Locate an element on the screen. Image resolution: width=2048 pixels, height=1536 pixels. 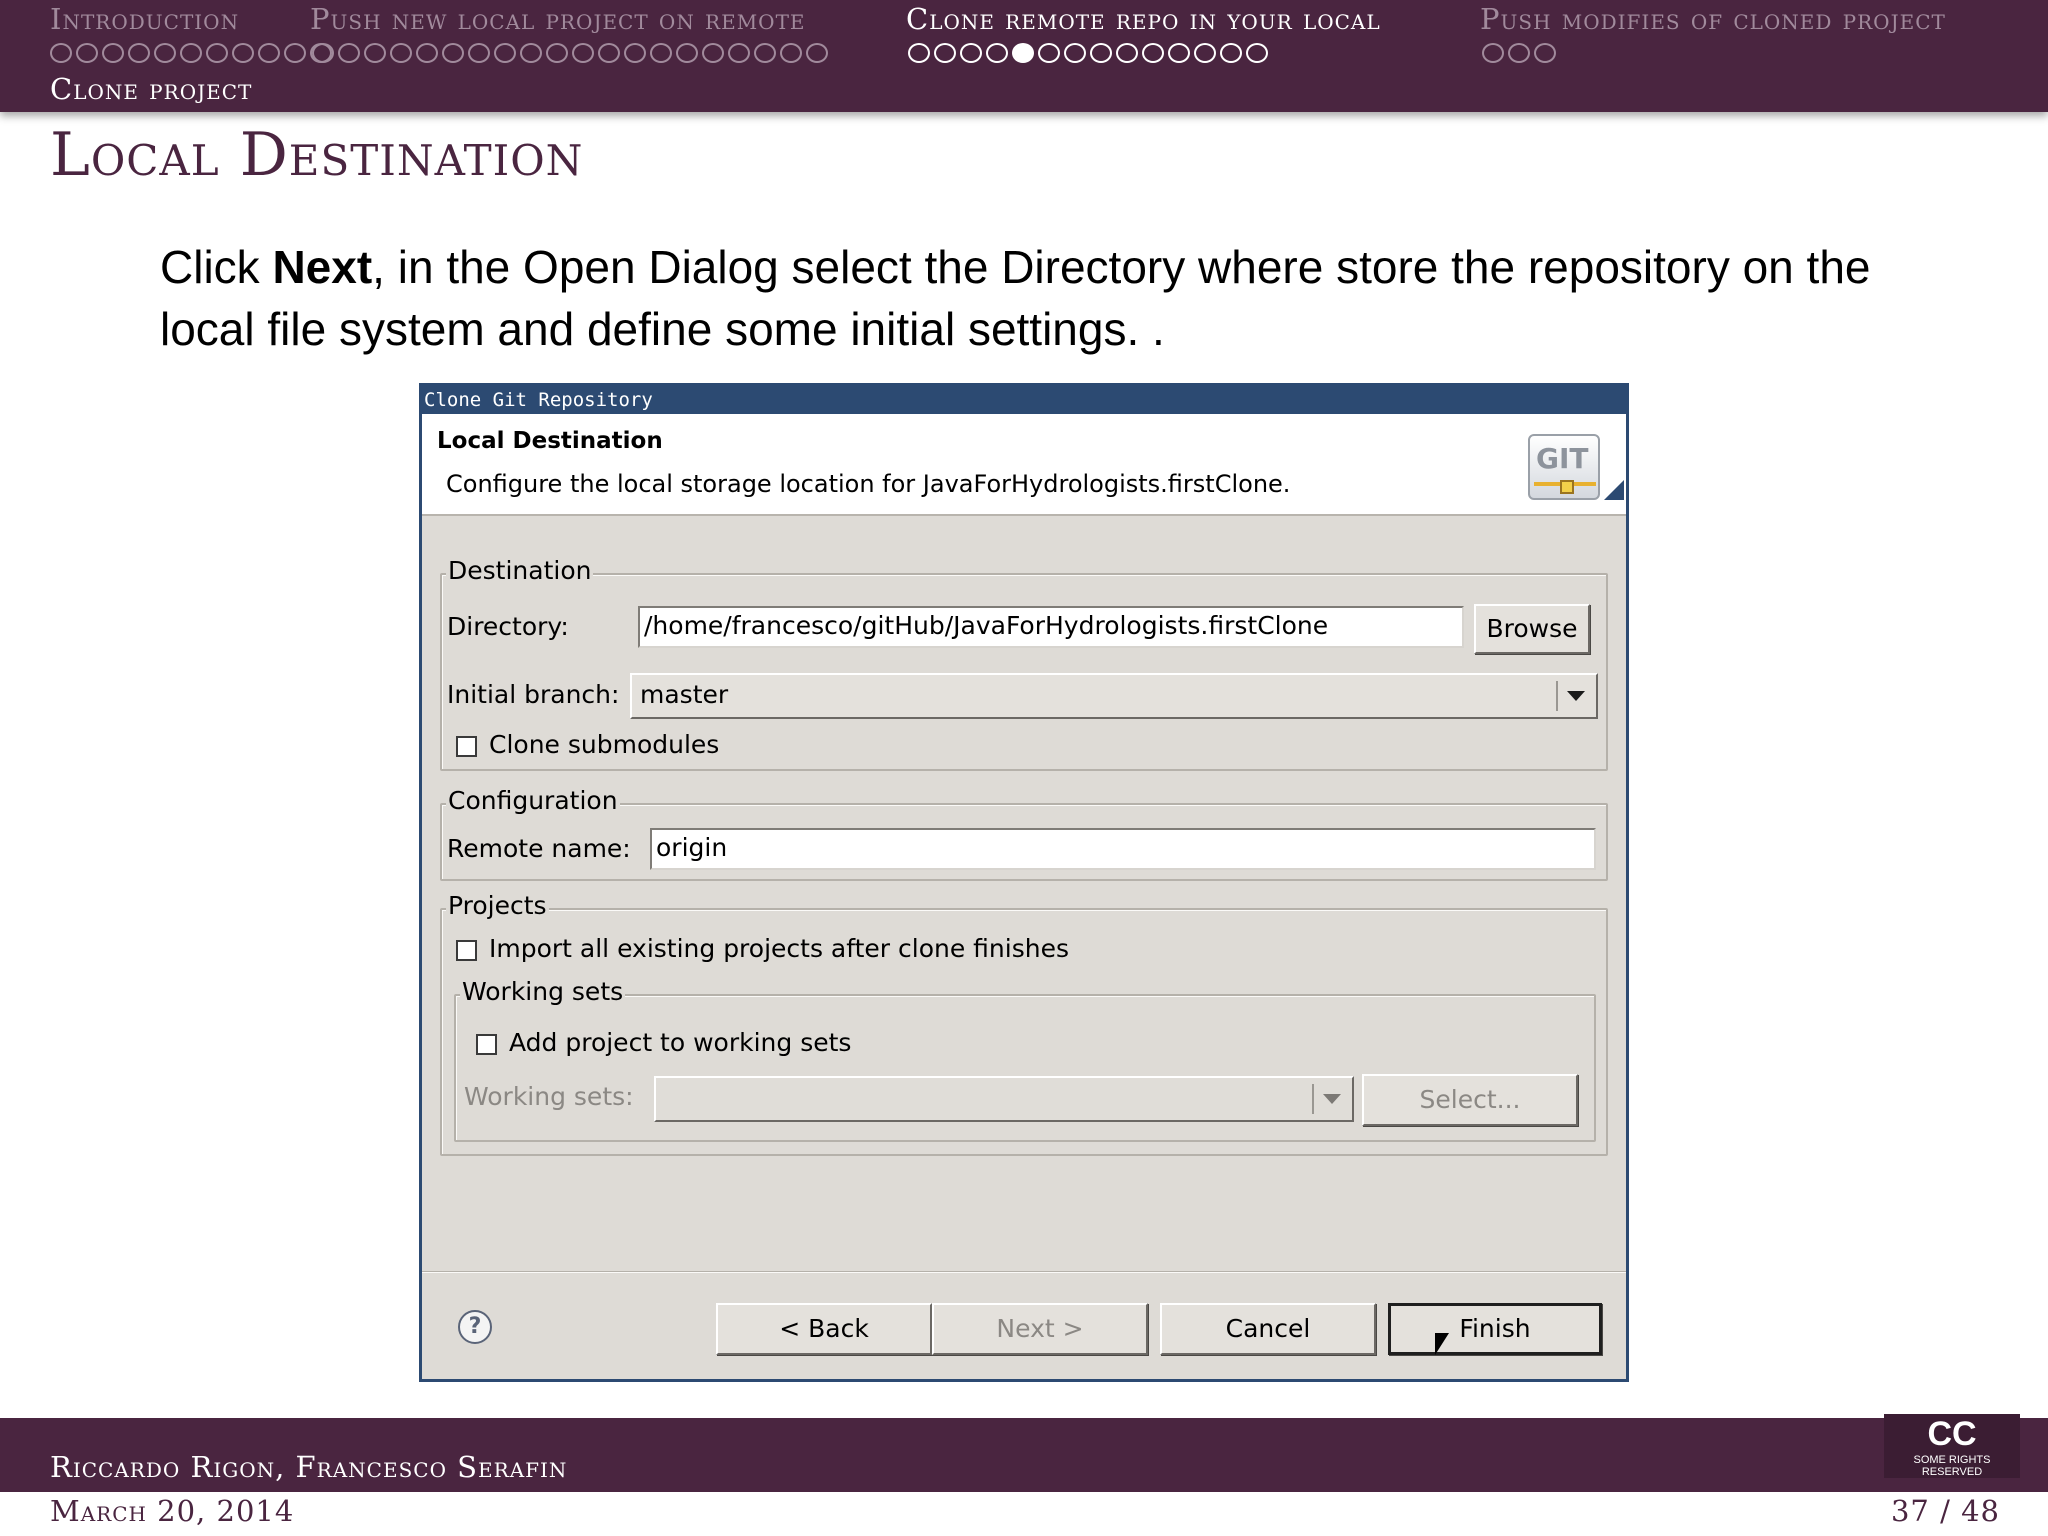
nav-section-push-modifies: Push modifies of cloned project is located at coordinates (1713, 19).